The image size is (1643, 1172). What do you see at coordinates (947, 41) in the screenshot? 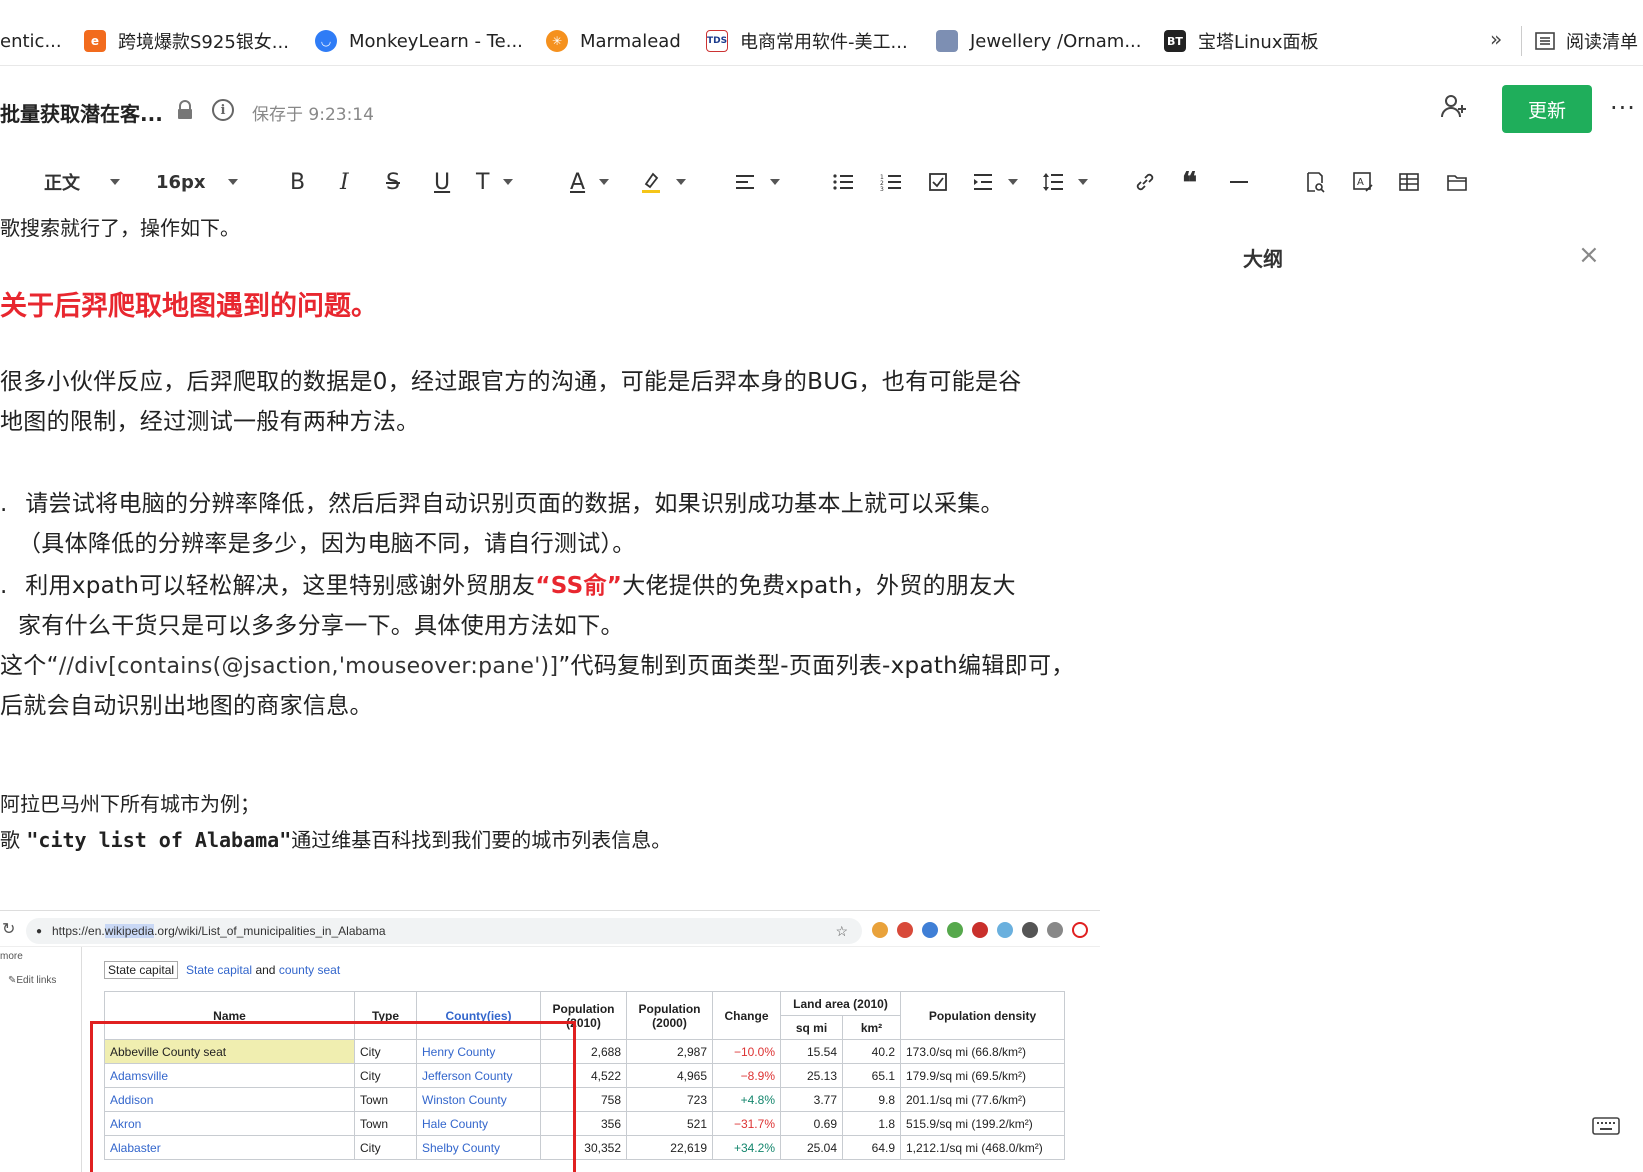
I see `page-icon` at bounding box center [947, 41].